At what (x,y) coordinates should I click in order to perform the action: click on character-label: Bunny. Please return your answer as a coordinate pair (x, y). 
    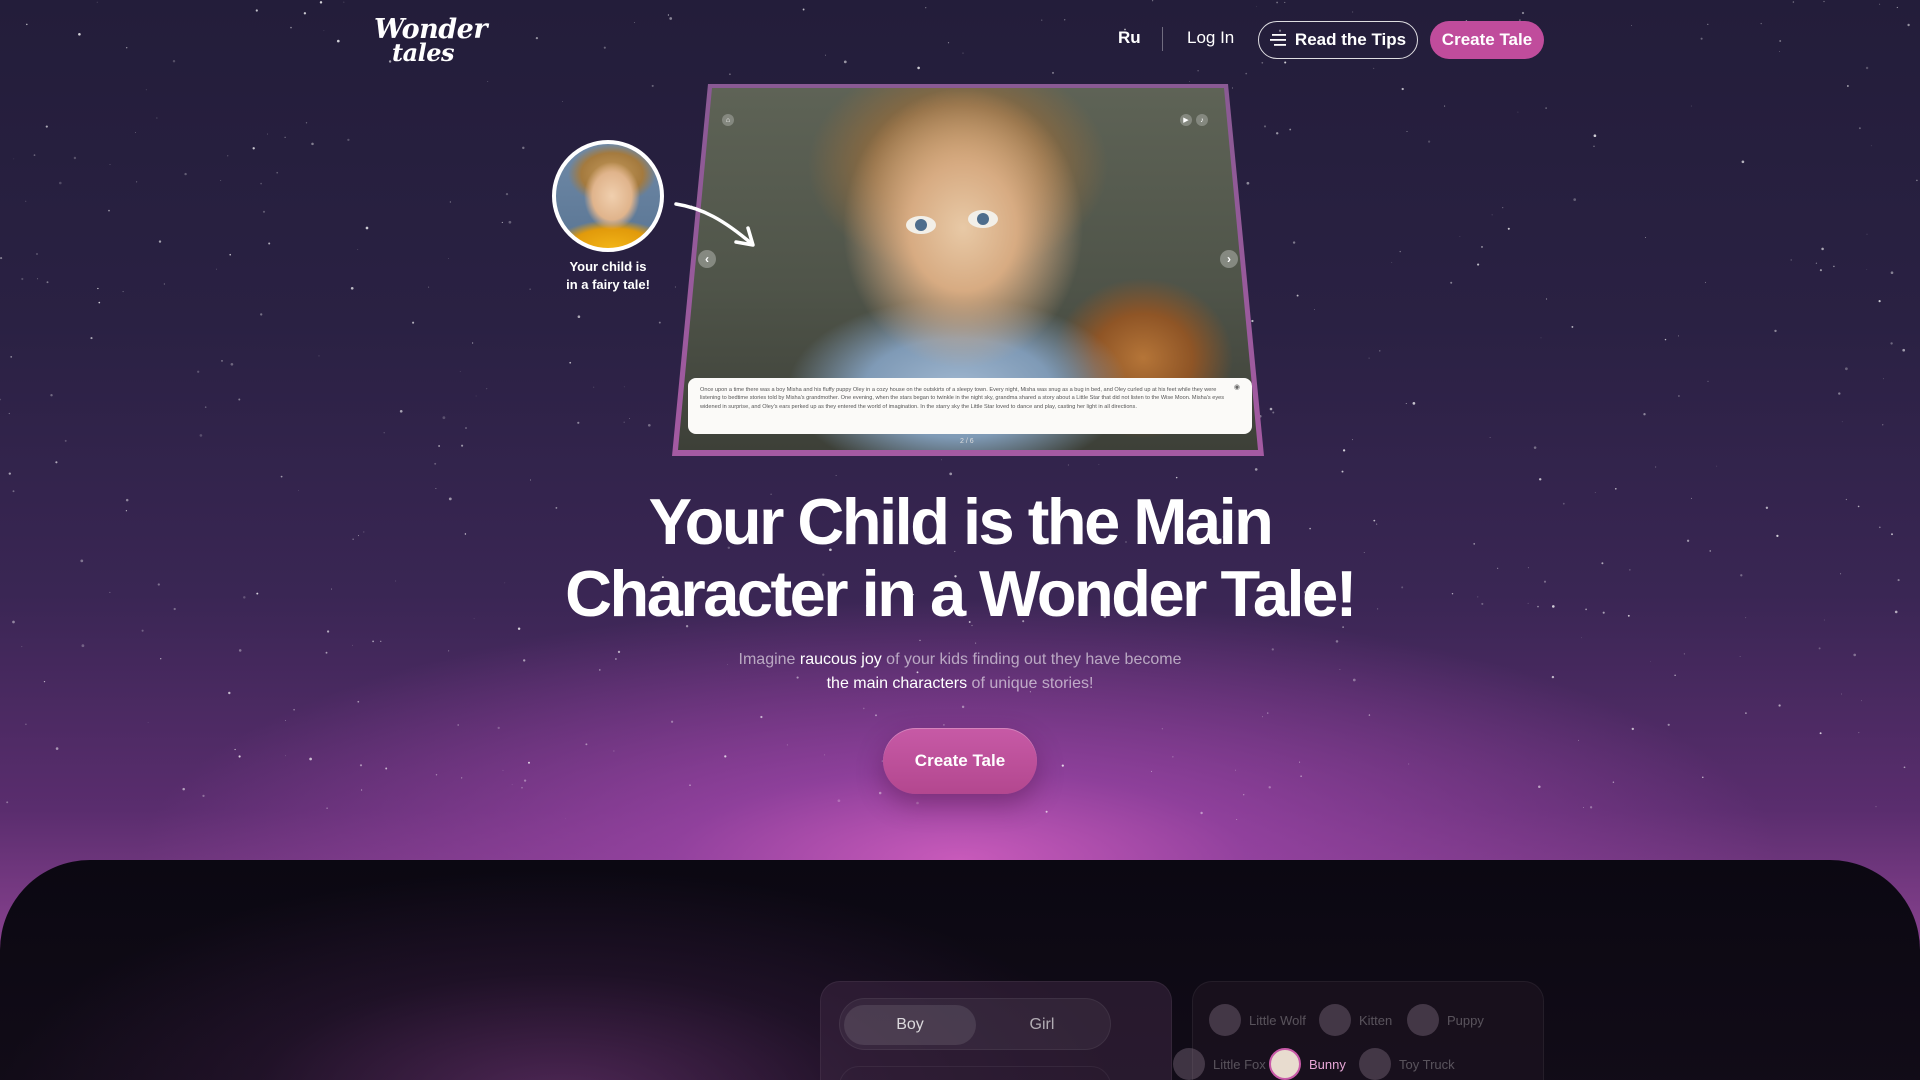
    Looking at the image, I should click on (1327, 1064).